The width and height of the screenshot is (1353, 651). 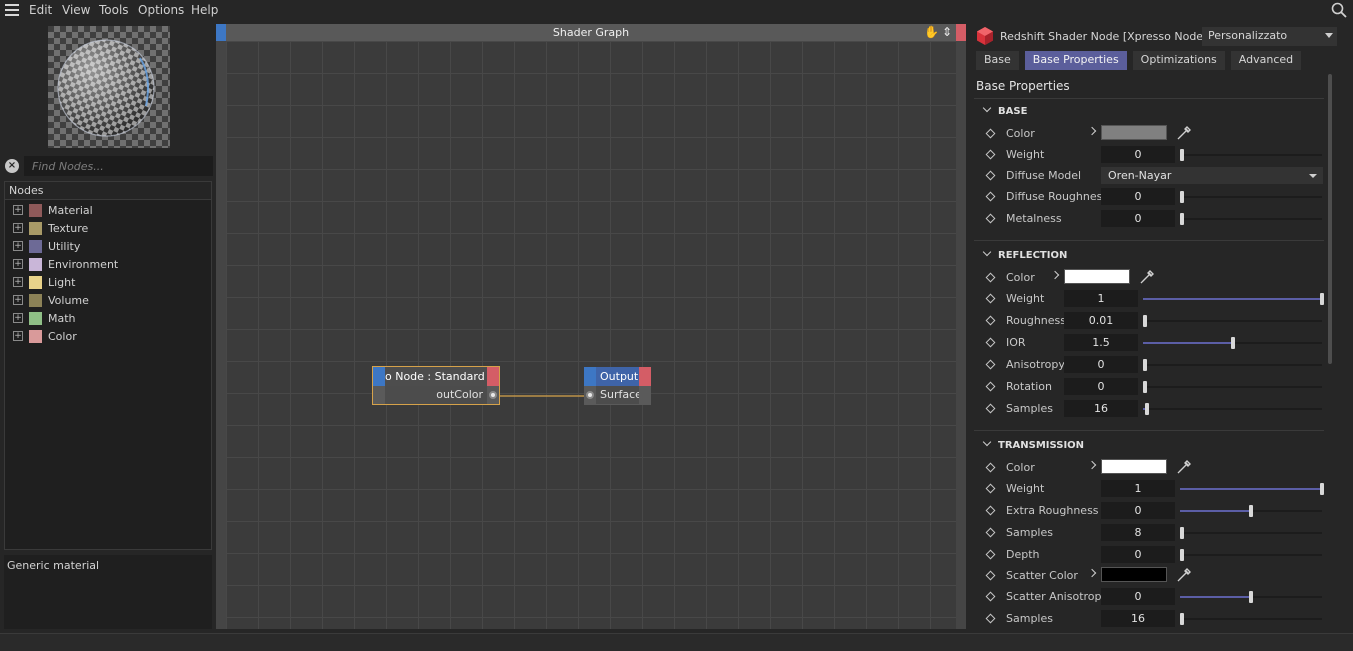 I want to click on transmission-weight-value: 1, so click(x=1138, y=488).